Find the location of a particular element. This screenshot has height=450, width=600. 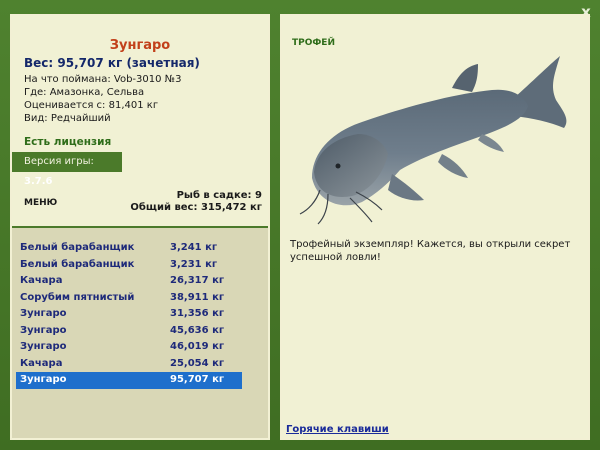

catch-fish-weight: 38,911 кг is located at coordinates (197, 297).